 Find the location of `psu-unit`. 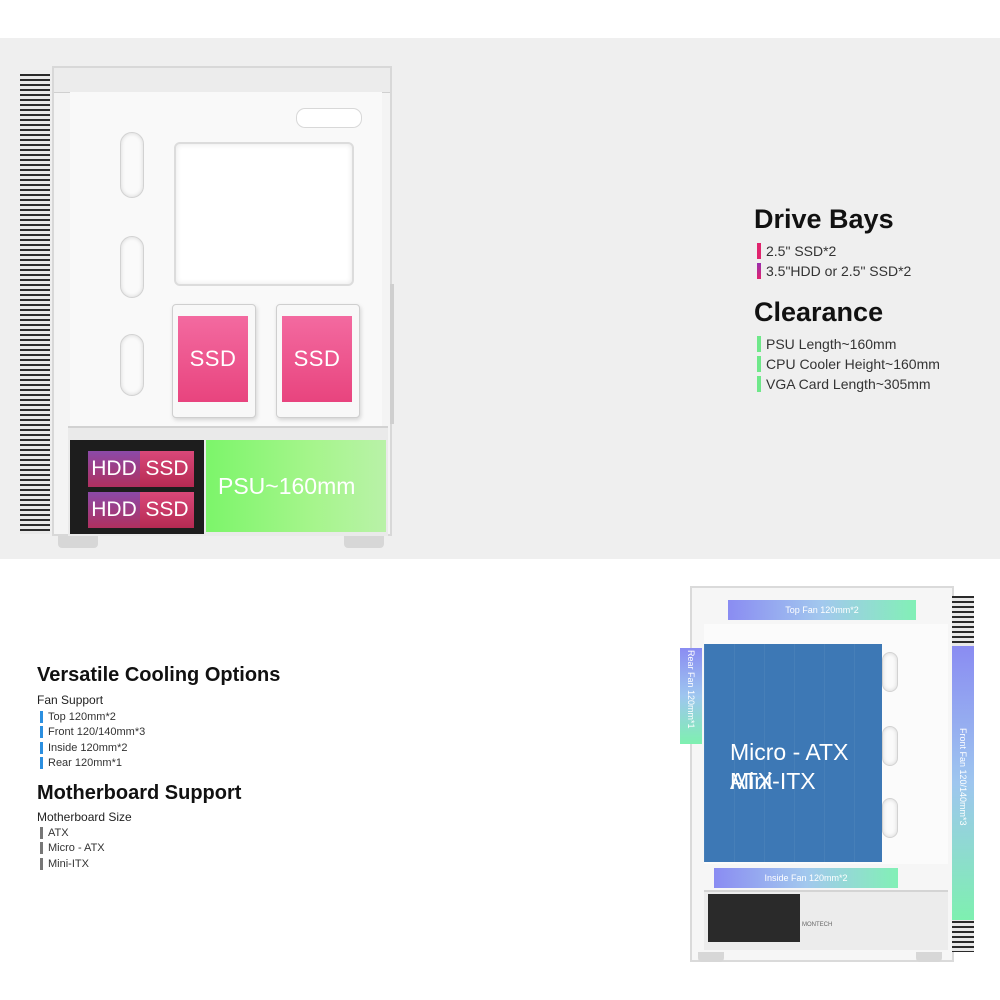

psu-unit is located at coordinates (754, 918).